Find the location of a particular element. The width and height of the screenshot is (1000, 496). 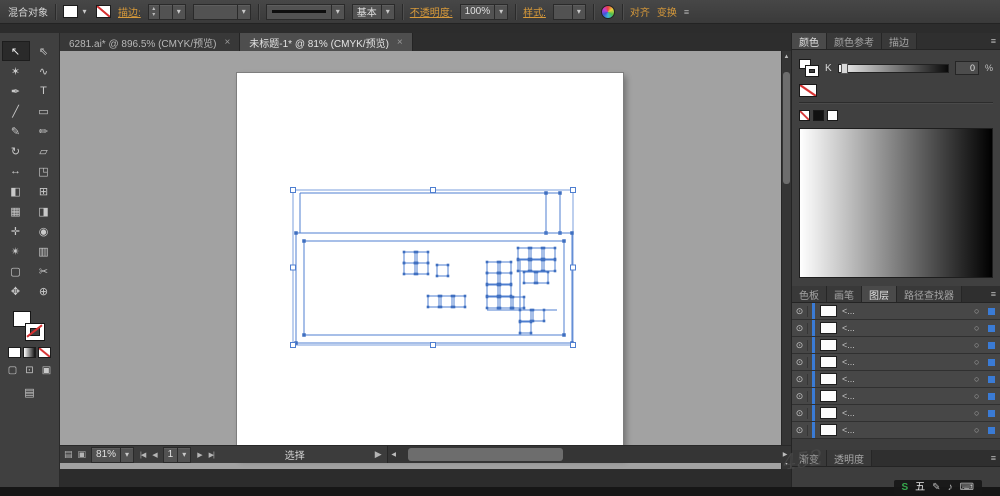

black-swatch is located at coordinates (818, 115).